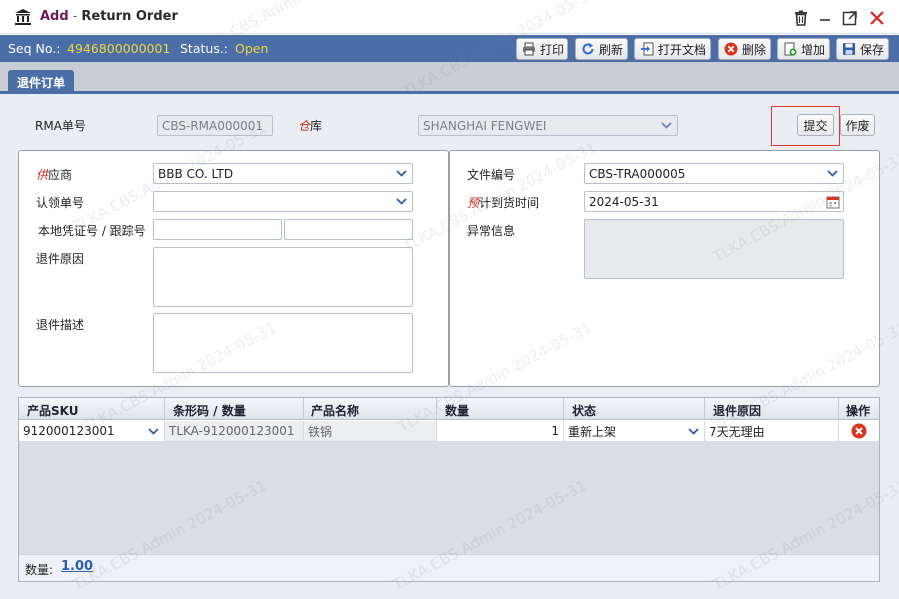 This screenshot has height=599, width=899. I want to click on warehouse-label: 仓库, so click(310, 125).